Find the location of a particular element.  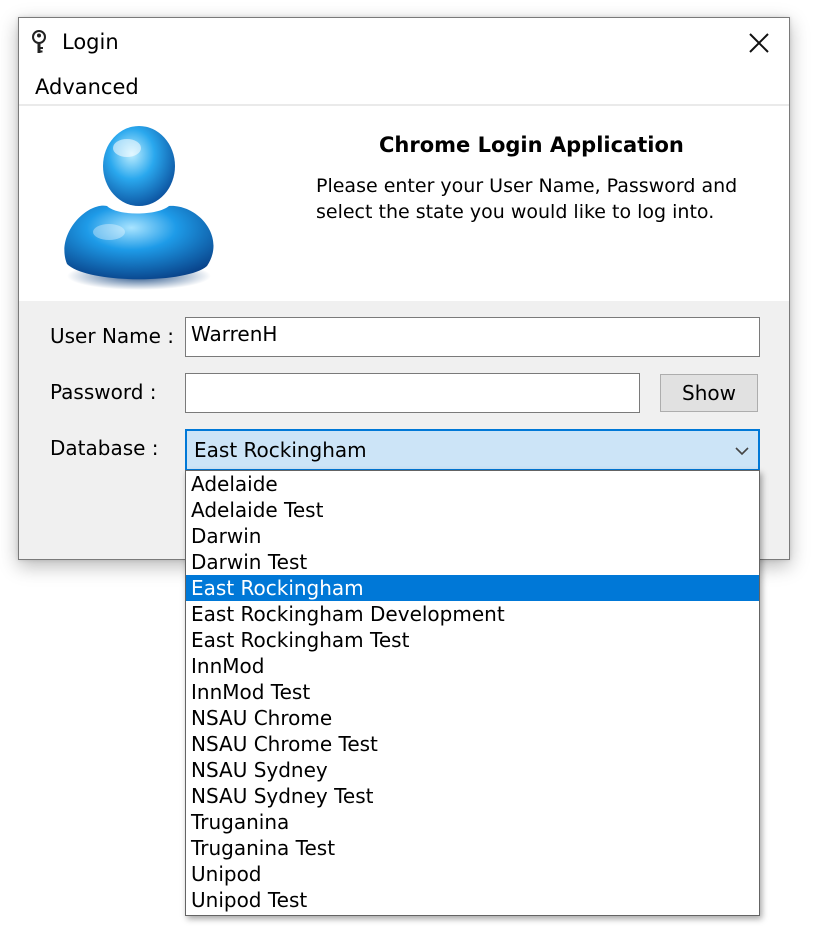

app-heading: Chrome Login Application is located at coordinates (531, 145).